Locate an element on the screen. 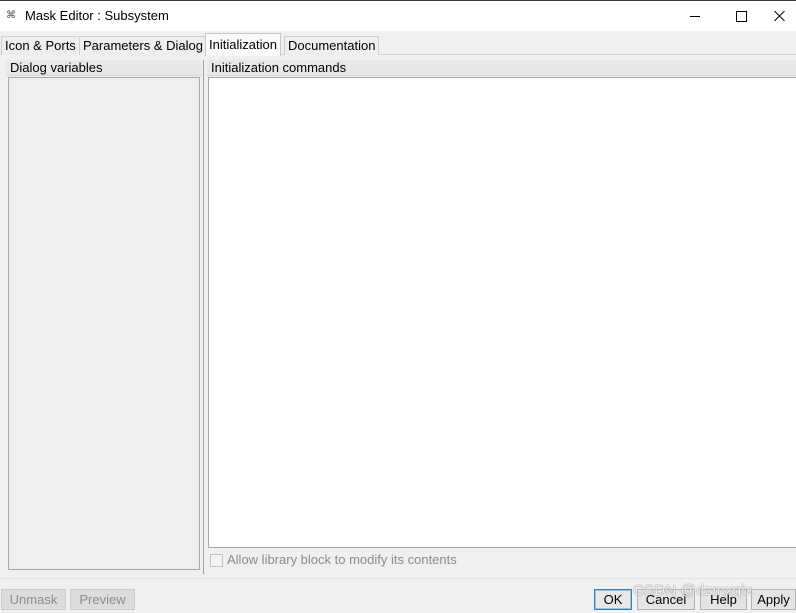  title-bar: ⌘ Mask Editor : Subsystem is located at coordinates (398, 15).